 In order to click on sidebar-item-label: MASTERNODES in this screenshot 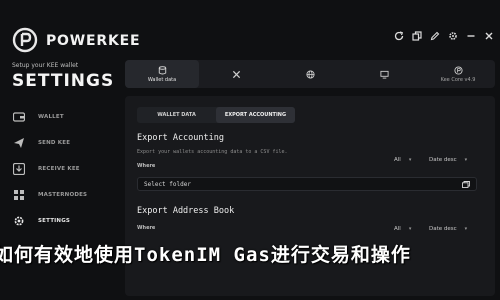, I will do `click(63, 195)`.